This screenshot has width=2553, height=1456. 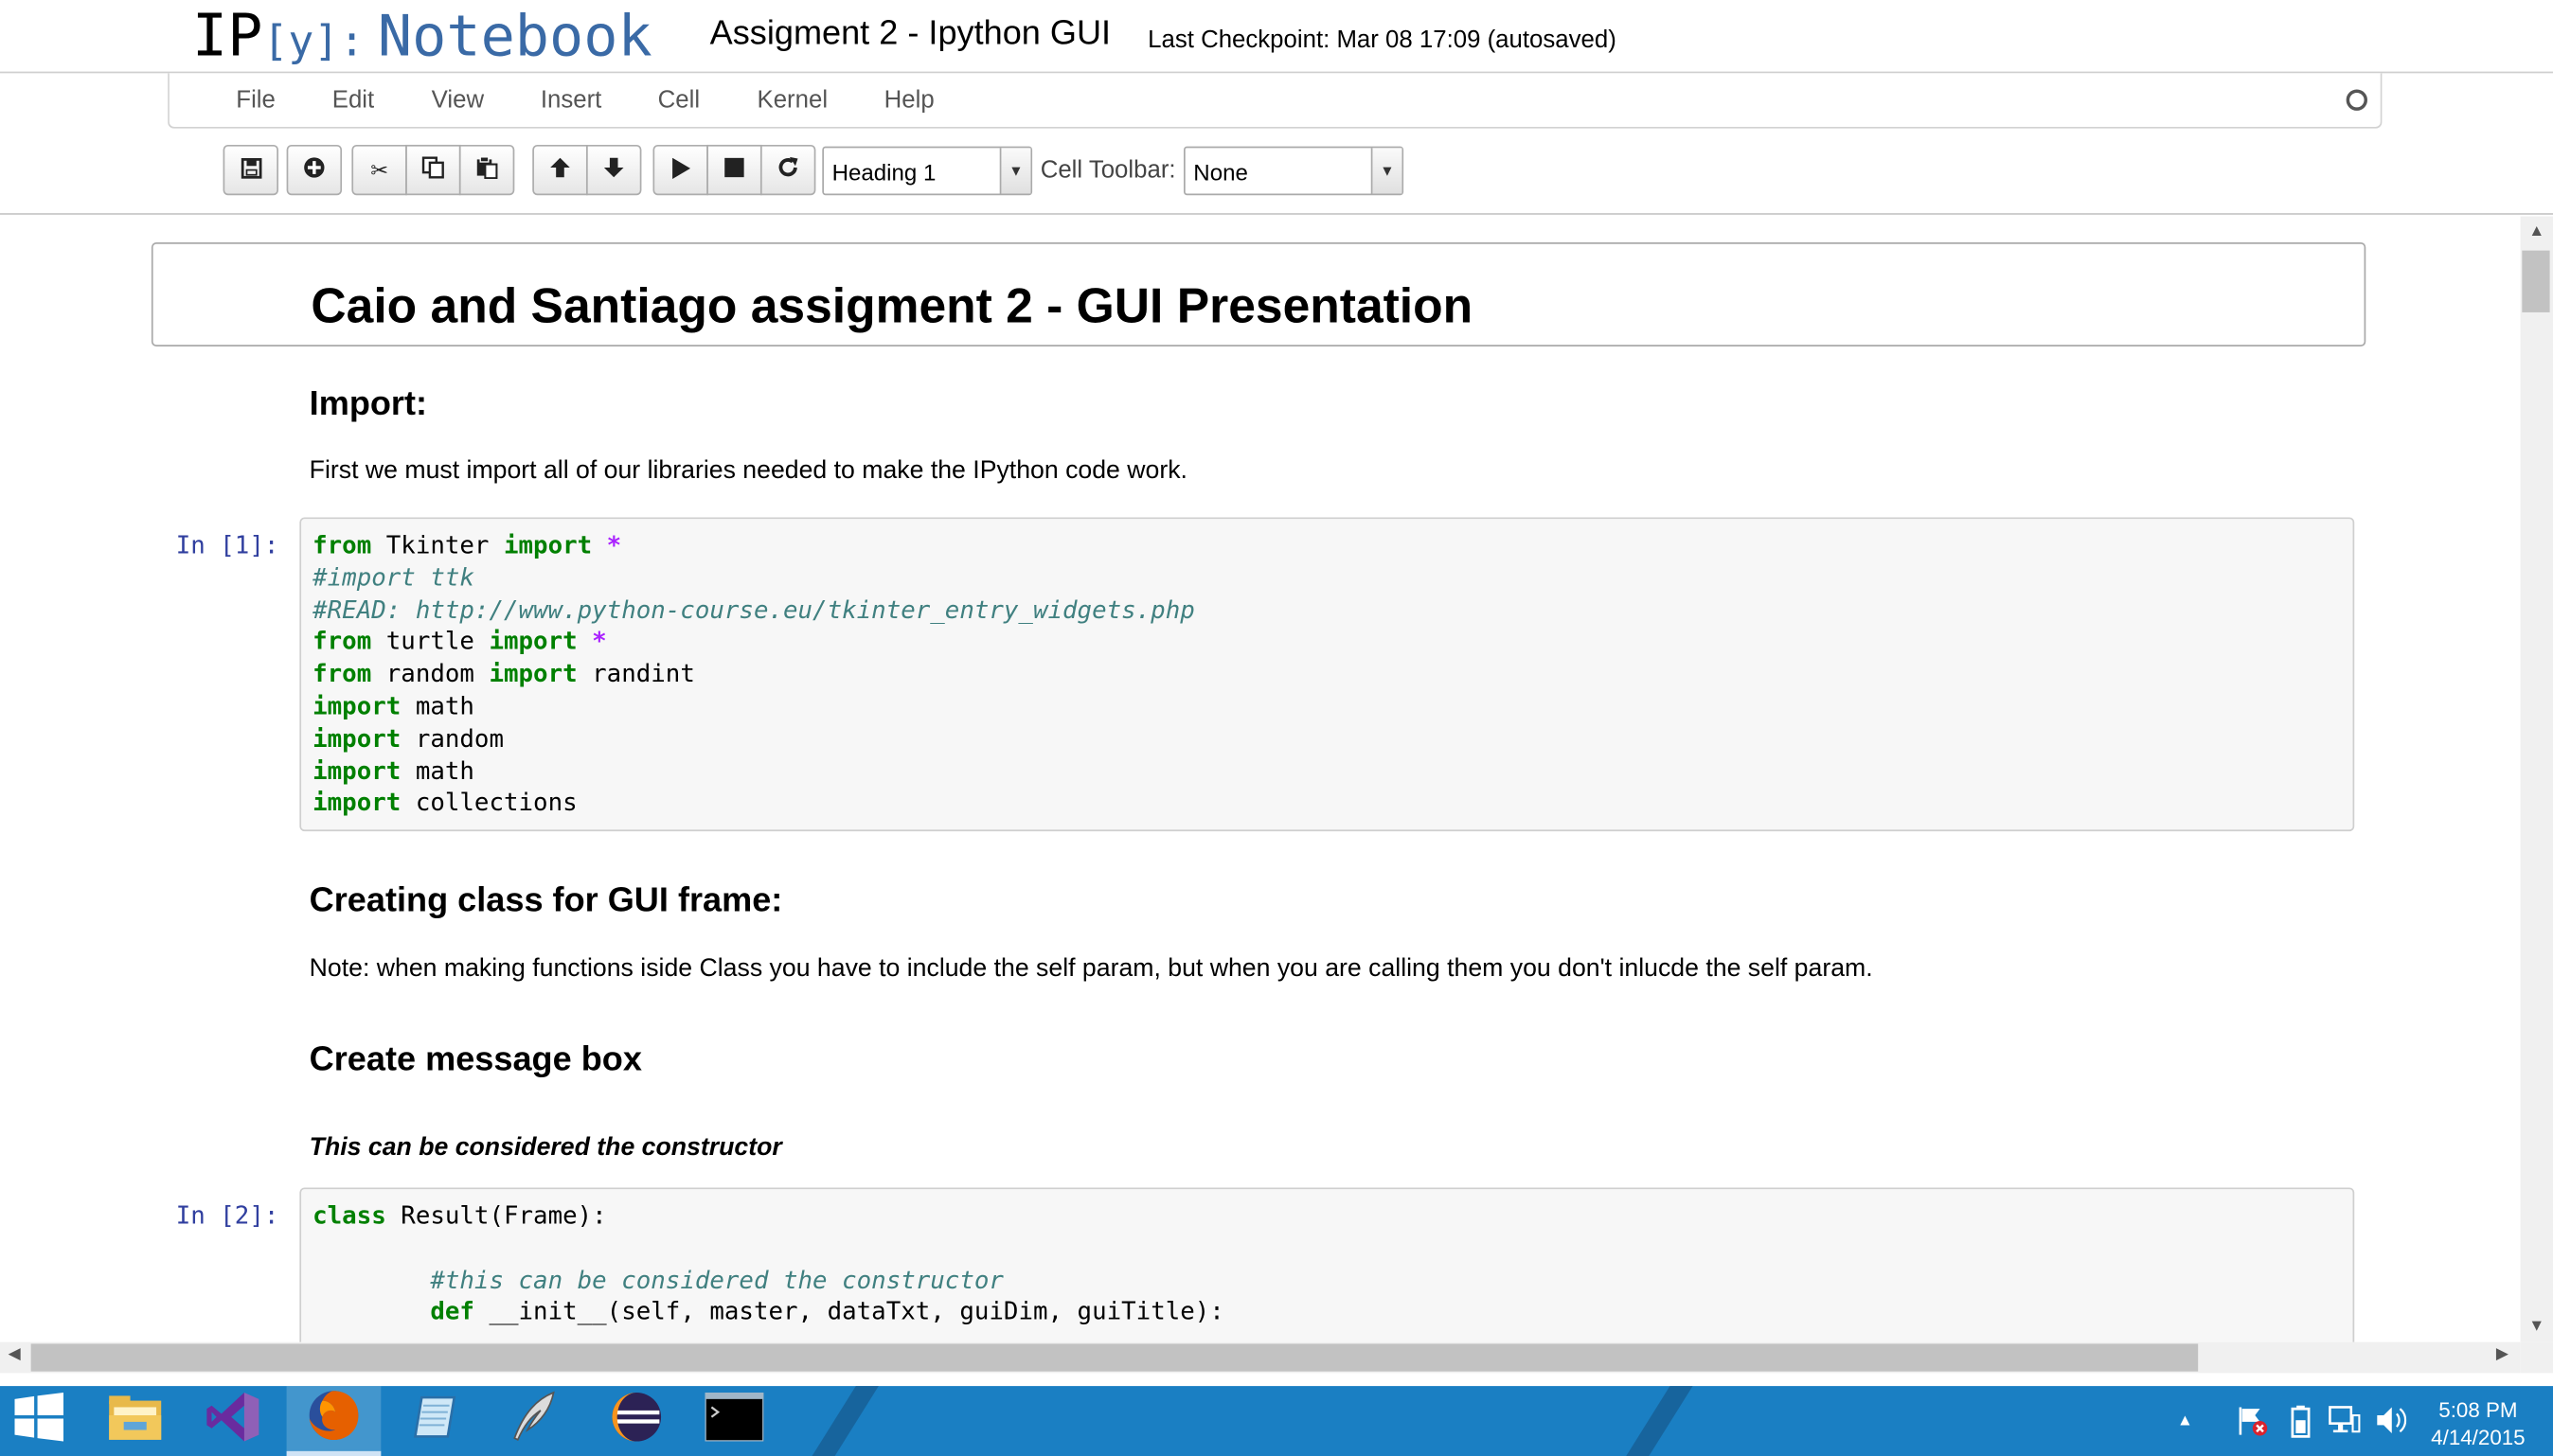 I want to click on volume-icon, so click(x=2390, y=1423).